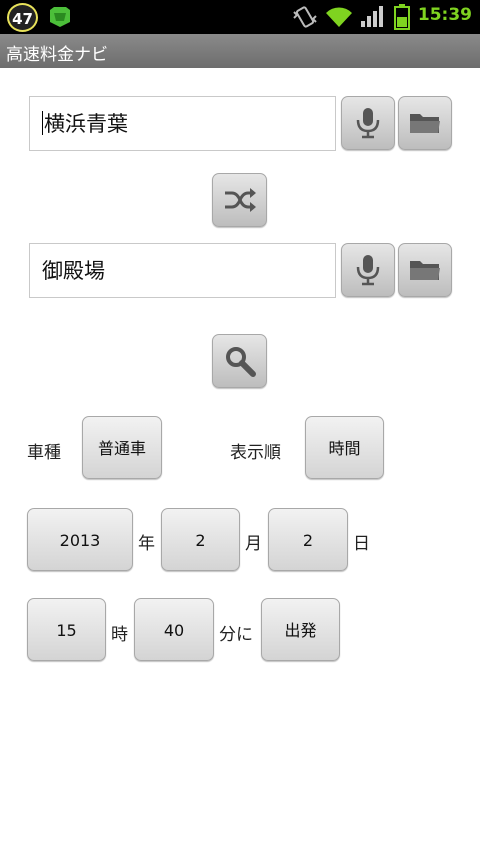 Image resolution: width=480 pixels, height=854 pixels. Describe the element at coordinates (344, 447) in the screenshot. I see `sort-order-button: 時間` at that location.